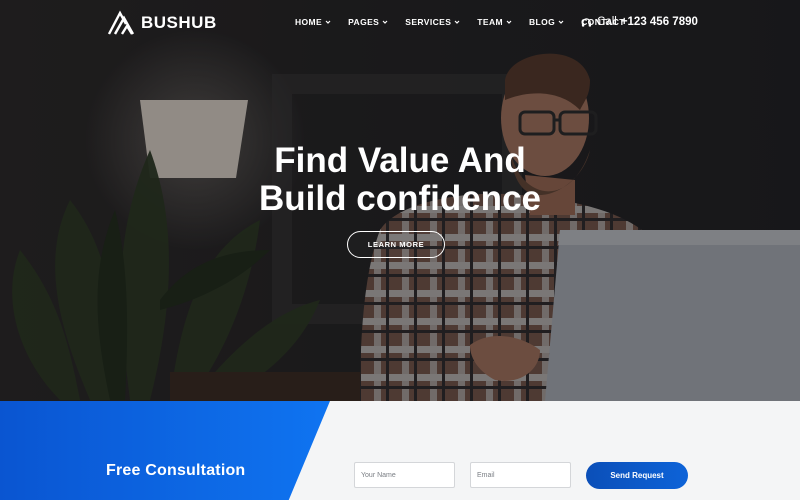 The width and height of the screenshot is (800, 500). I want to click on bushub-logo-icon, so click(121, 22).